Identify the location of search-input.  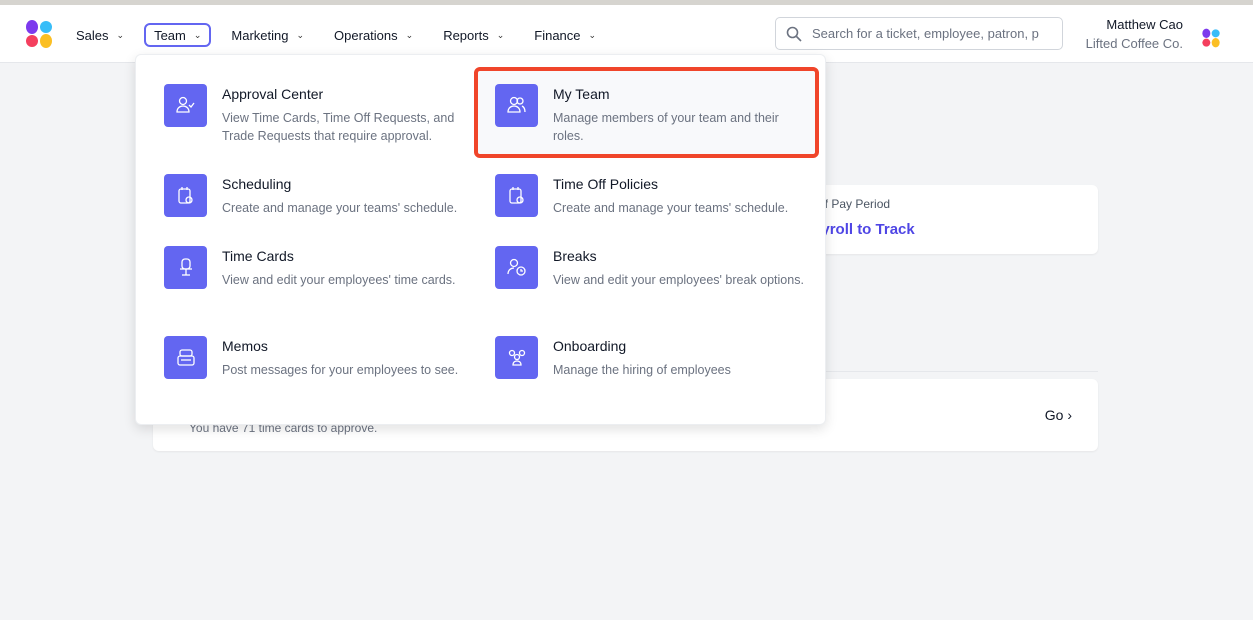
(926, 33).